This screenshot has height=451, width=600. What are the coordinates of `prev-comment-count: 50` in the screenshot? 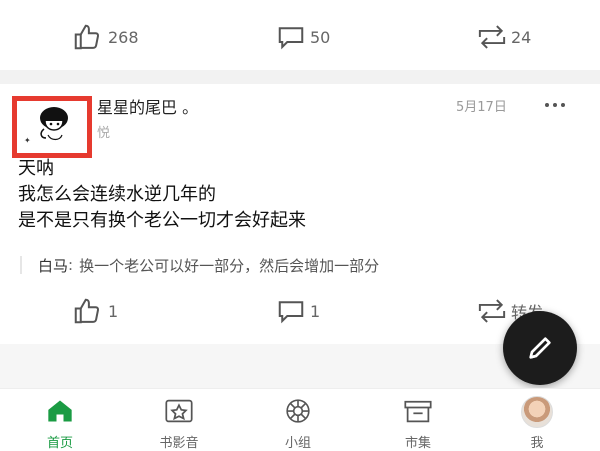 It's located at (320, 37).